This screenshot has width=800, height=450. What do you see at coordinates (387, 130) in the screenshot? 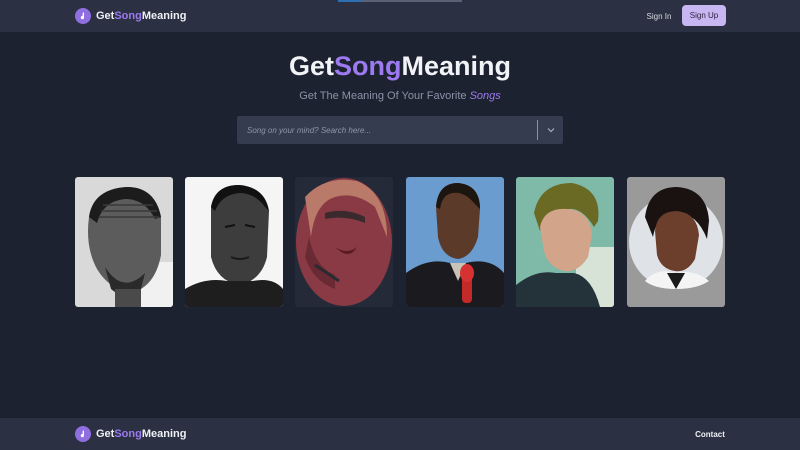
I see `search-input` at bounding box center [387, 130].